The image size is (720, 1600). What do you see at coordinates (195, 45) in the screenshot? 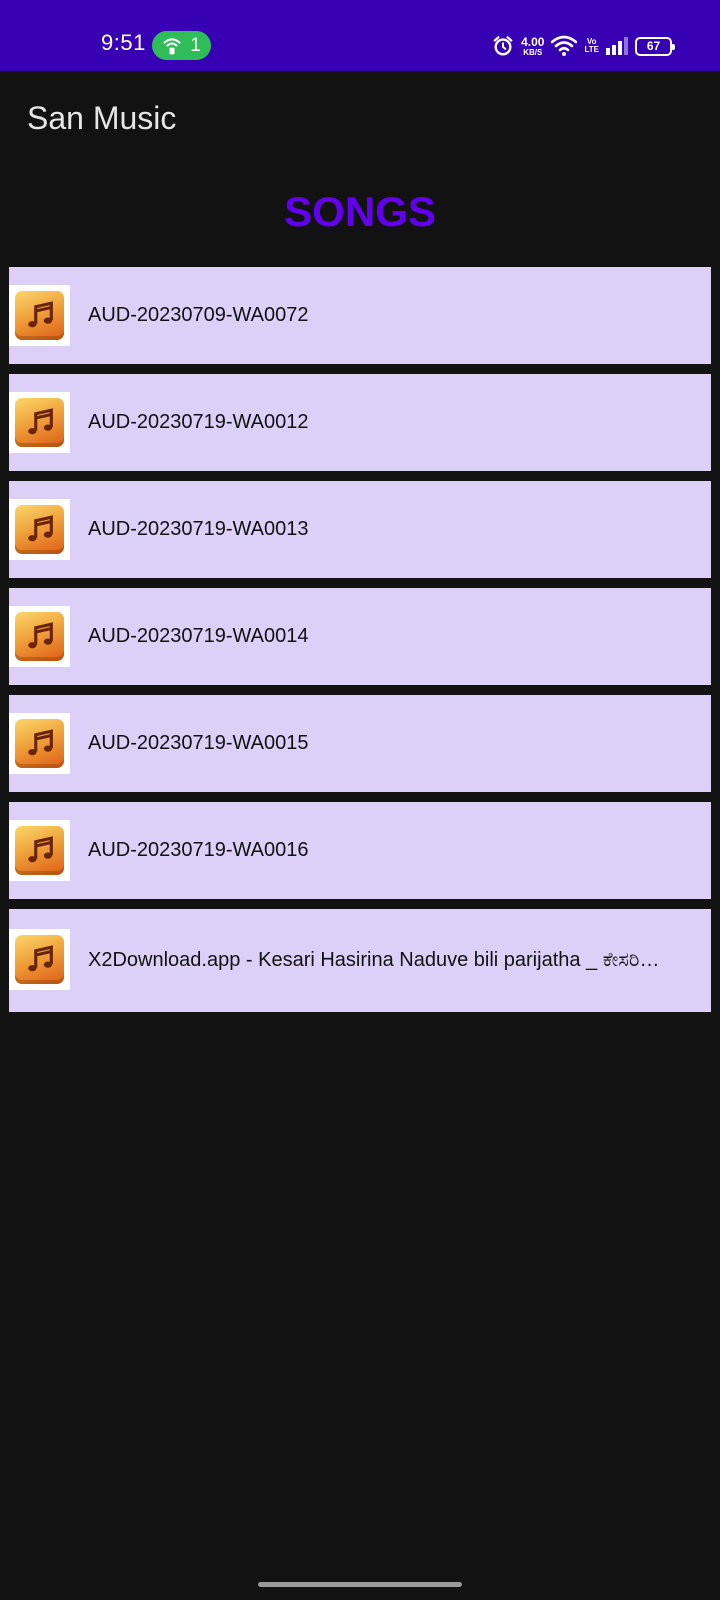
I see `hotspot-count: 1` at bounding box center [195, 45].